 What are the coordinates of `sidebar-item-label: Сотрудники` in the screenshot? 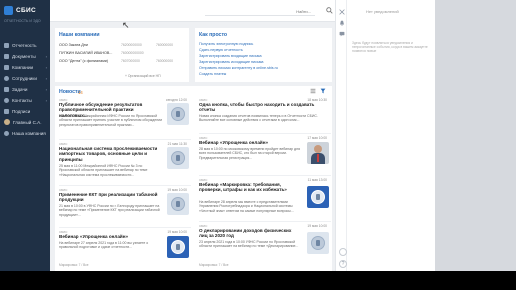 It's located at (24, 78).